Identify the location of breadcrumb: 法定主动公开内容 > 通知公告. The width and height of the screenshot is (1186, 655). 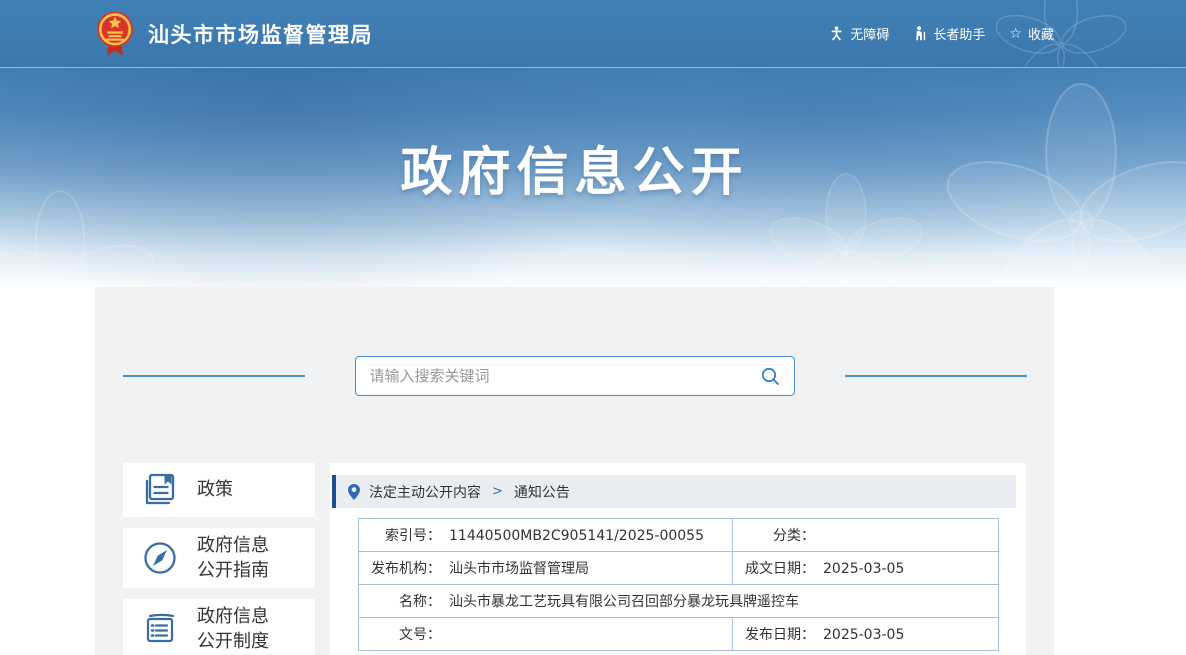
(674, 491).